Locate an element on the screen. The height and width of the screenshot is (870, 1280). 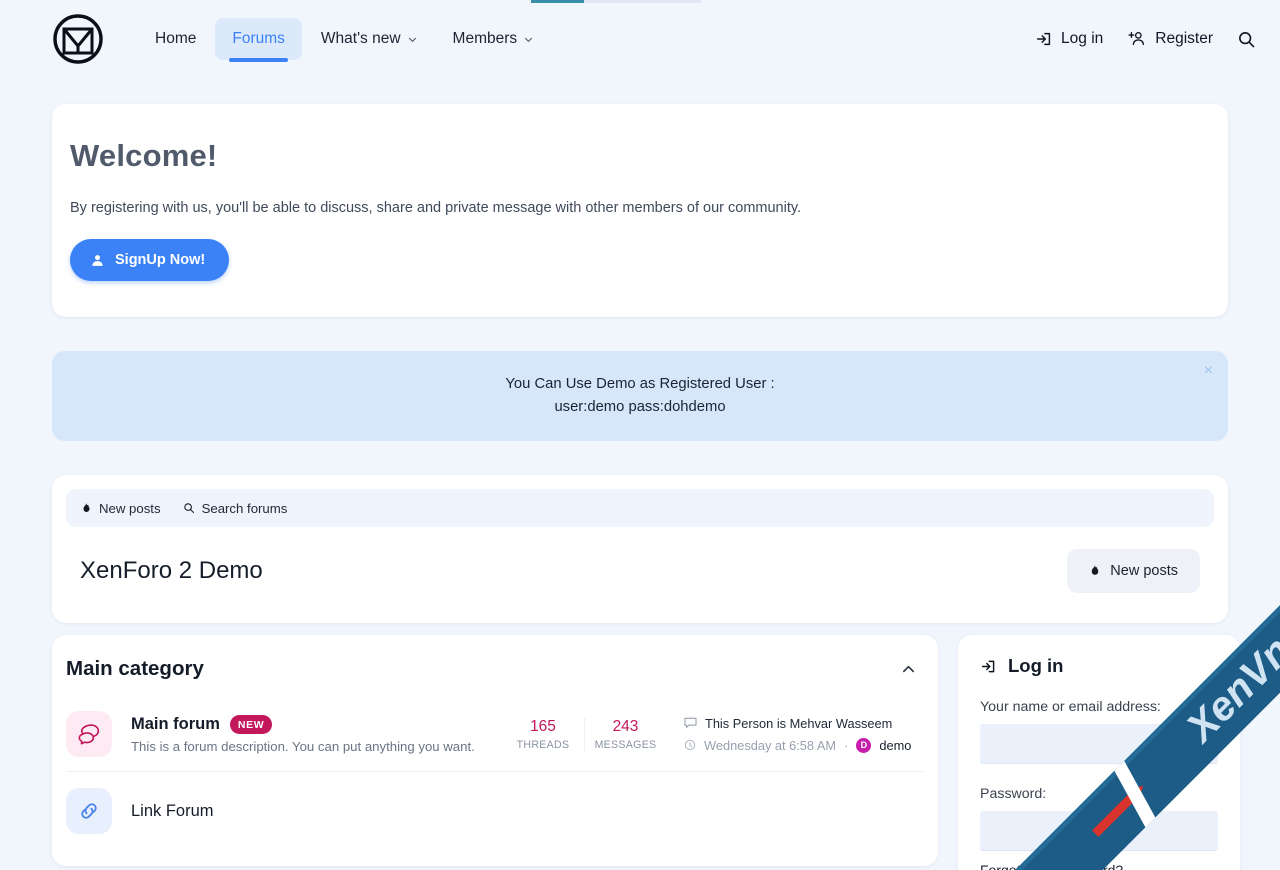
login-name-label: Your name or email address: is located at coordinates (1070, 707).